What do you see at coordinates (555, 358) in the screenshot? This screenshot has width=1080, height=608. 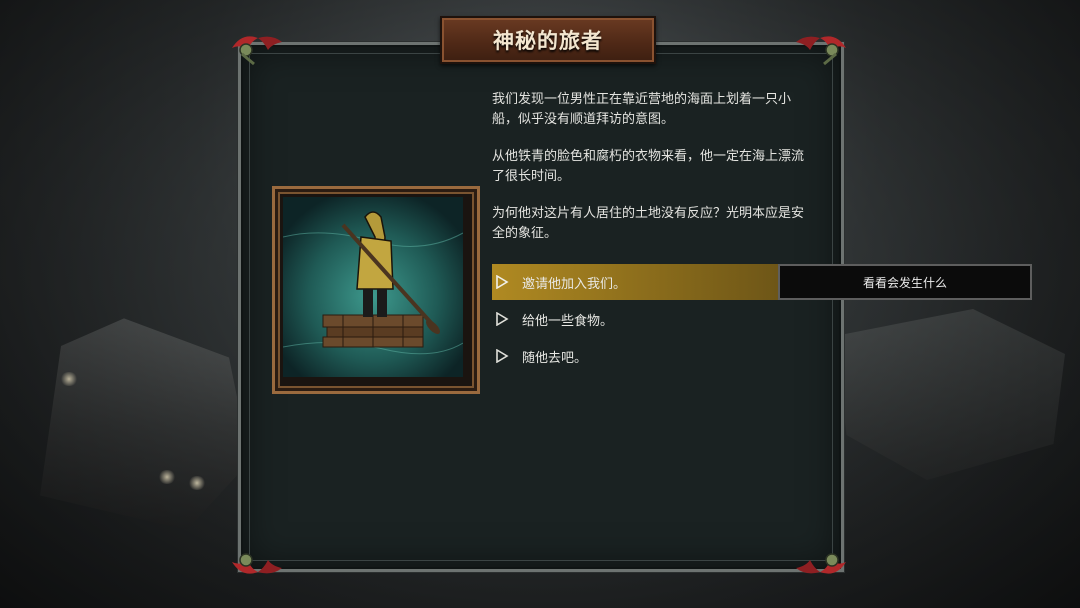 I see `option-label: 随他去吧。` at bounding box center [555, 358].